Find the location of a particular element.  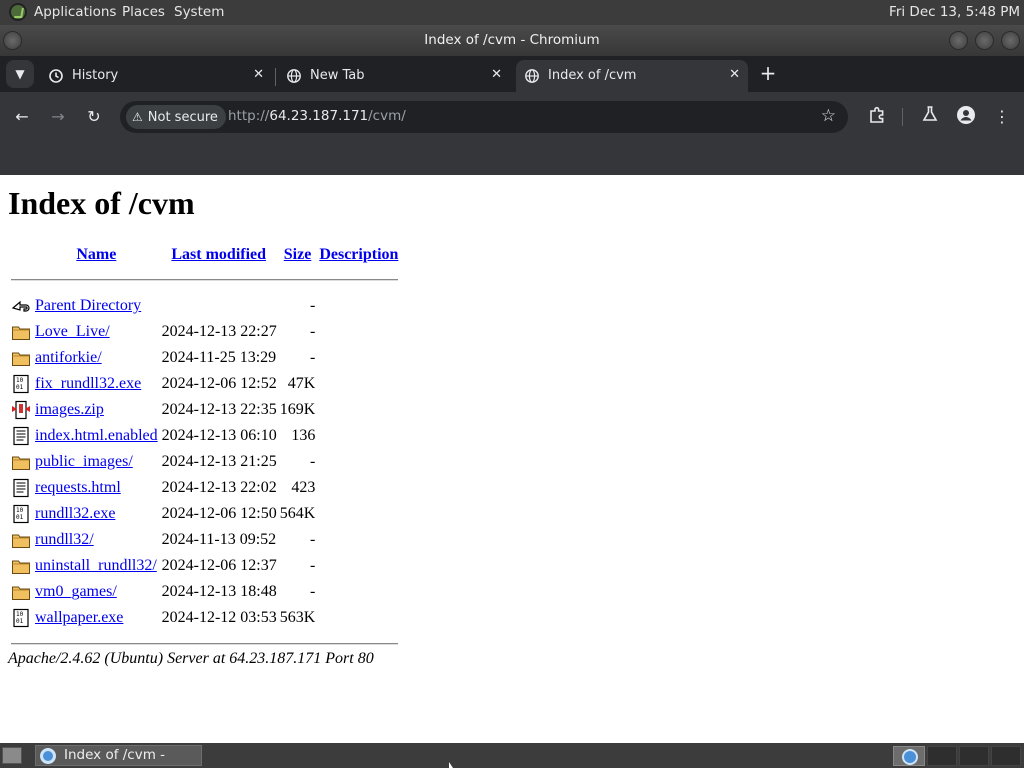

tab-strip: ▼ History ✕ New Tab ✕ Index of /cvm ✕ + is located at coordinates (512, 74).